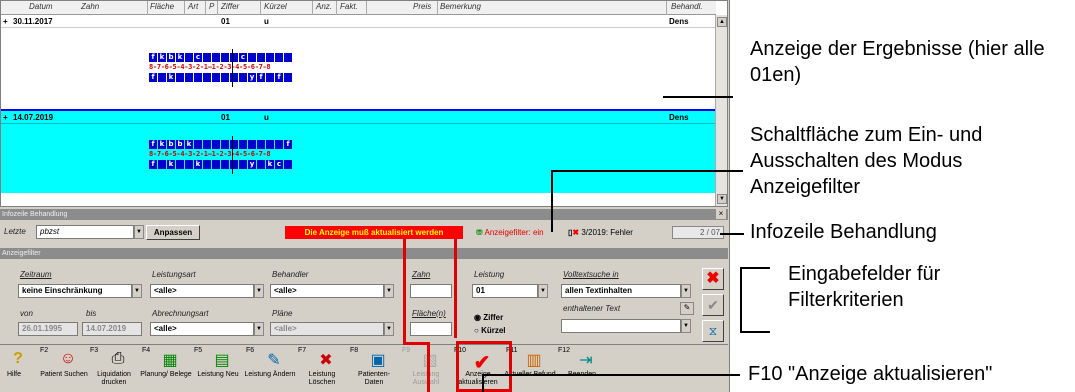 Image resolution: width=1075 pixels, height=392 pixels. I want to click on edit-icon: ✎, so click(274, 360).